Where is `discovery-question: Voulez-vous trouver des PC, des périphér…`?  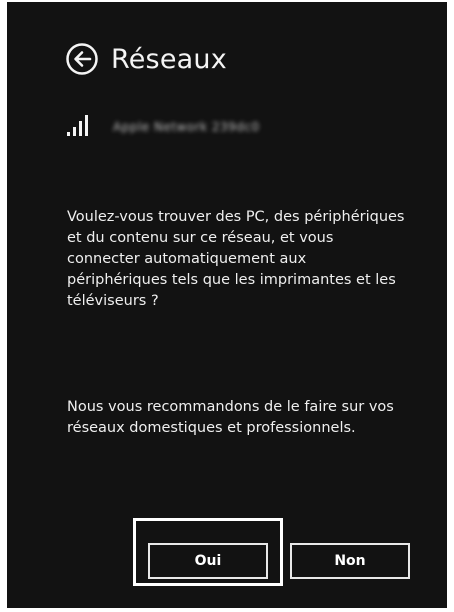 discovery-question: Voulez-vous trouver des PC, des périphér… is located at coordinates (236, 259).